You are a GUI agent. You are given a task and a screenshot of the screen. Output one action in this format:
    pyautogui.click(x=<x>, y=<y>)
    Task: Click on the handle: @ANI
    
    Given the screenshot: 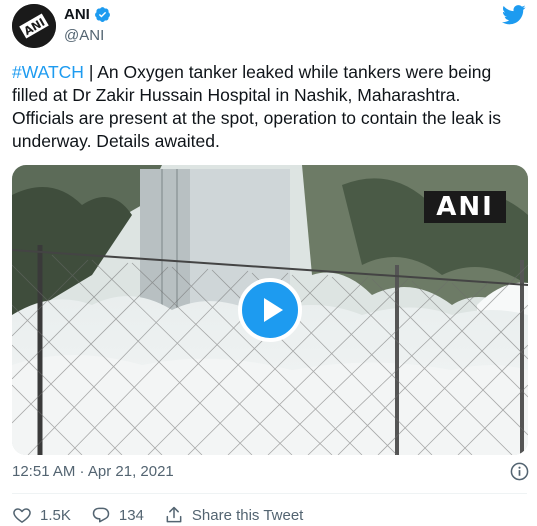 What is the action you would take?
    pyautogui.click(x=84, y=35)
    